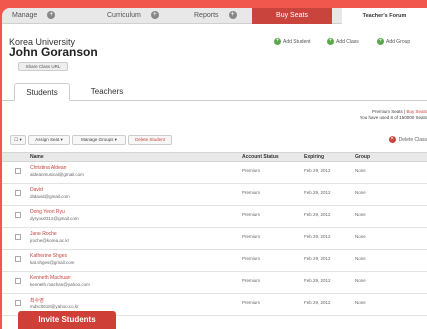 The image size is (427, 329). What do you see at coordinates (54, 218) in the screenshot?
I see `student-email: dyryou0312@gmail.com` at bounding box center [54, 218].